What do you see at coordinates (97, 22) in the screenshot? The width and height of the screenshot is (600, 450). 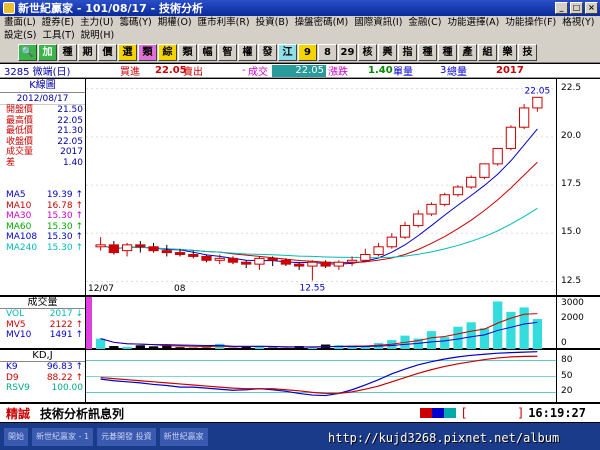 I see `menu-item-2: 主力(U)` at bounding box center [97, 22].